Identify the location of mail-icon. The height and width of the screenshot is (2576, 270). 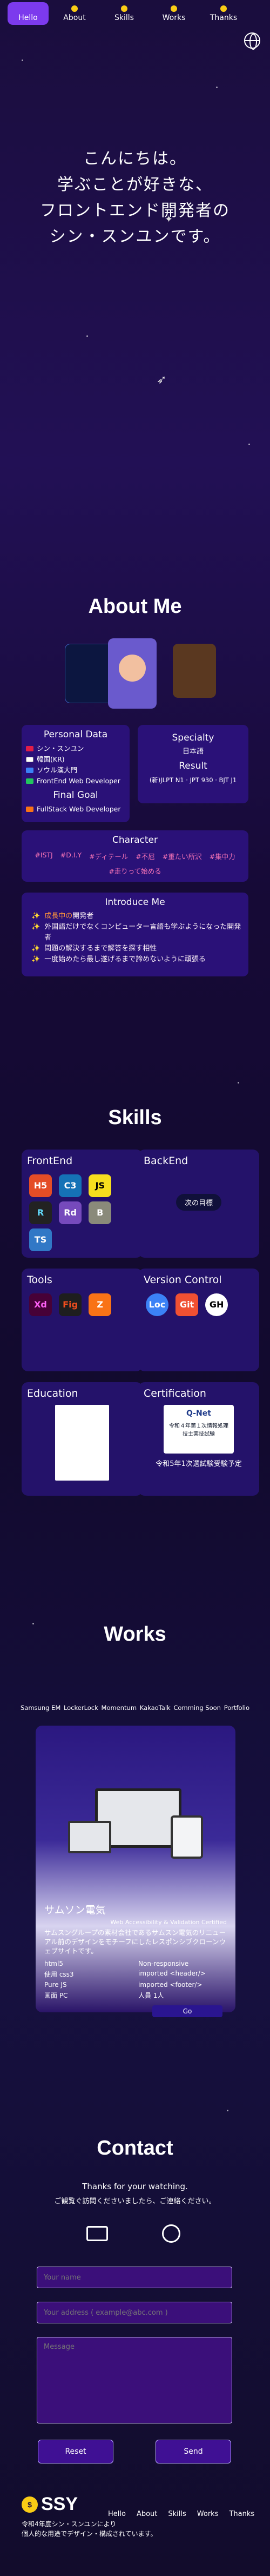
(97, 2233).